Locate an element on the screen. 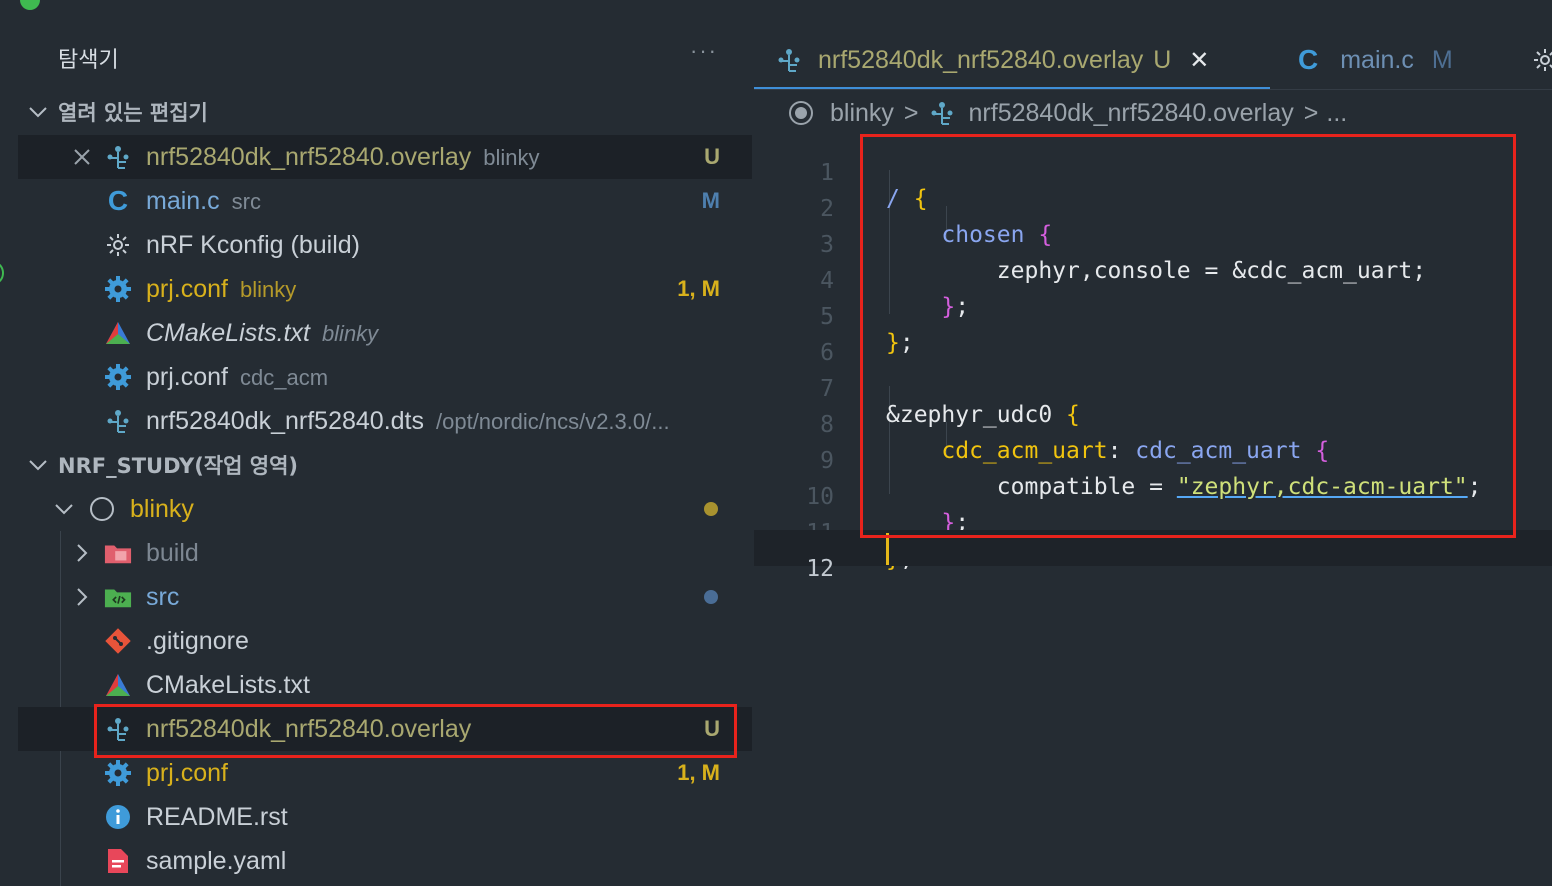 This screenshot has width=1552, height=886. tab-status: M is located at coordinates (1442, 59).